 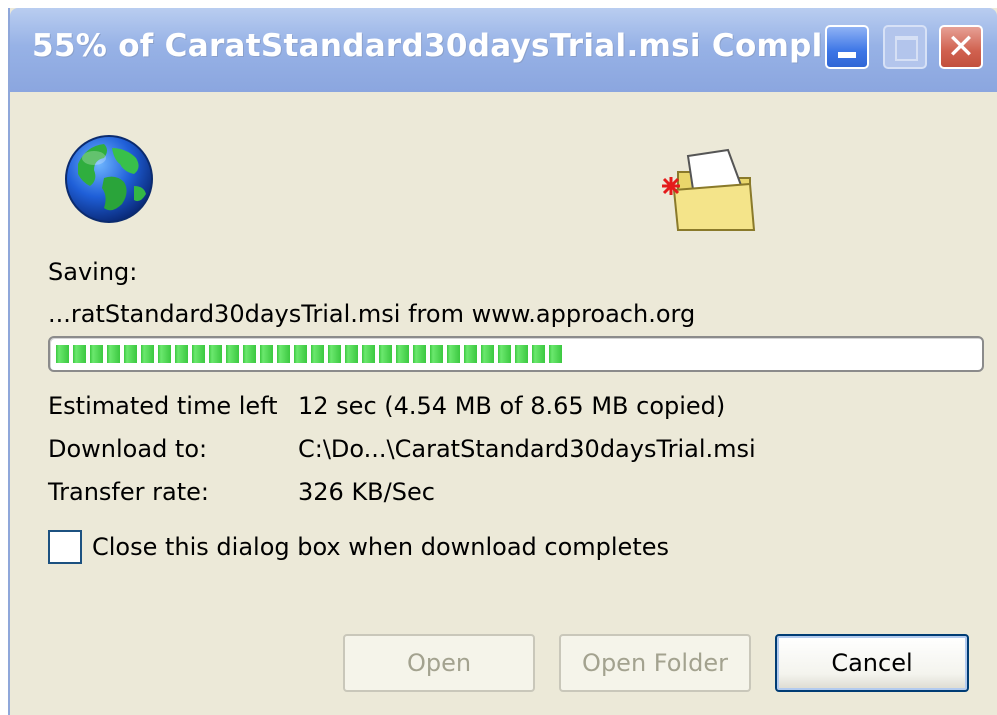 What do you see at coordinates (128, 449) in the screenshot?
I see `download-to-label: Download to:` at bounding box center [128, 449].